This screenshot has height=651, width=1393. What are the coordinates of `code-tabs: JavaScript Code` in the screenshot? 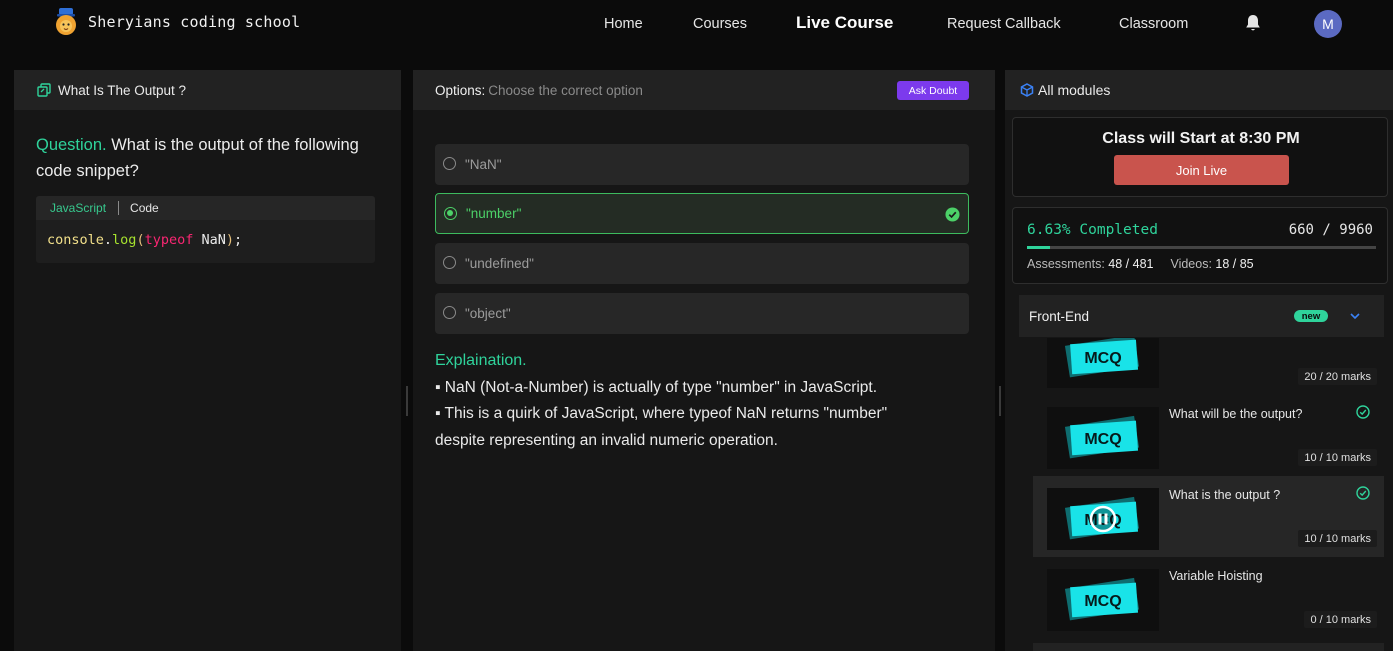 It's located at (205, 208).